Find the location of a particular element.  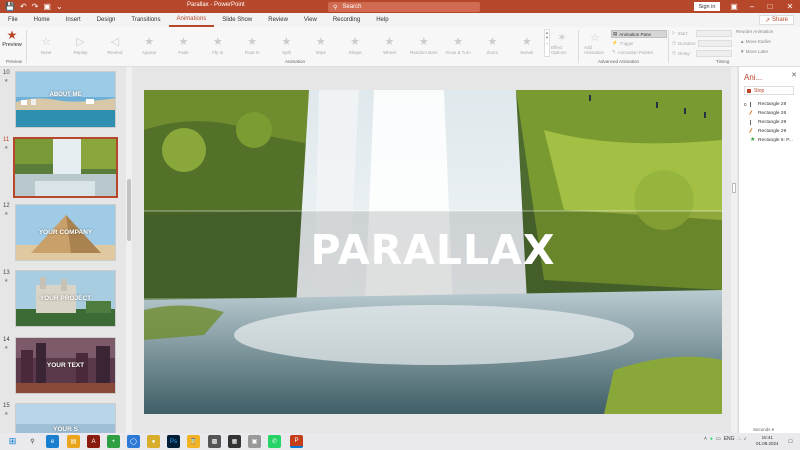

file-explorer-icon: ▤ is located at coordinates (73, 441).